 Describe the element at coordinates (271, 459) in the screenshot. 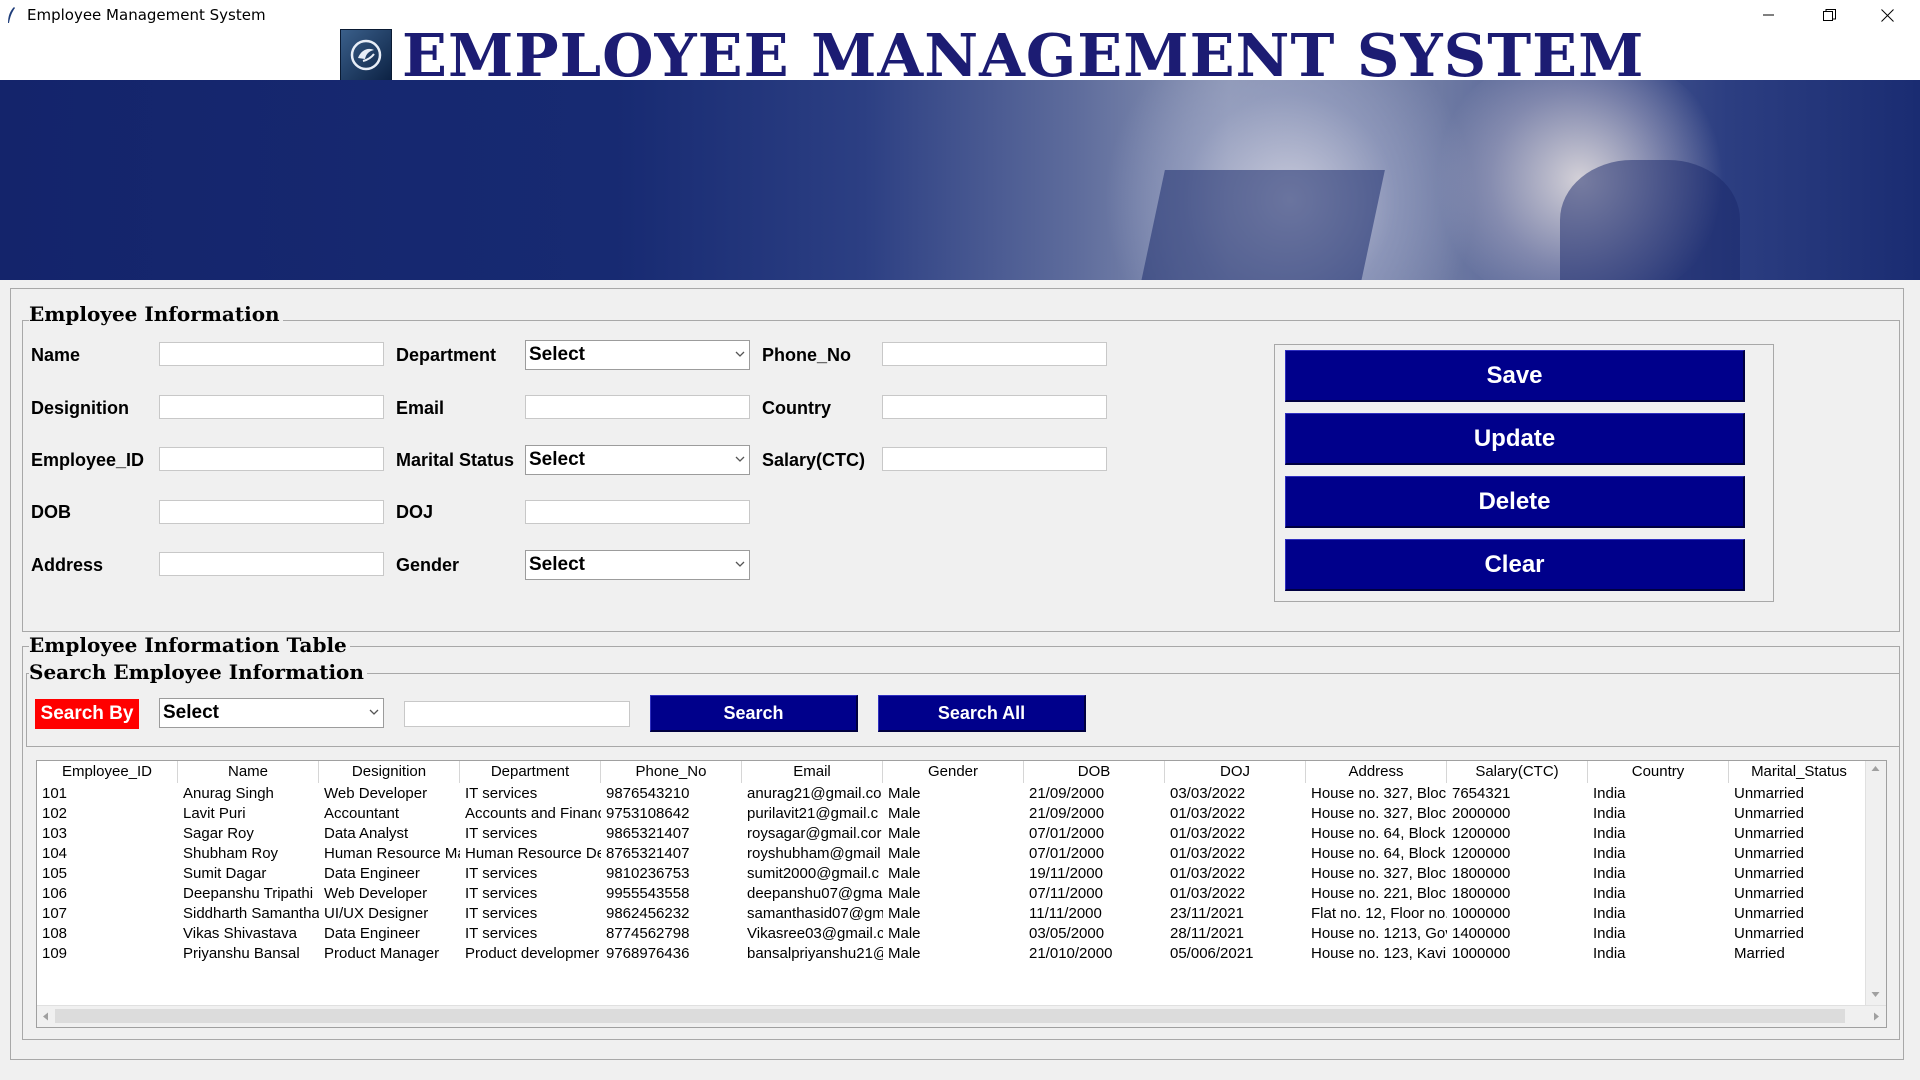

I see `employee-id-input` at that location.